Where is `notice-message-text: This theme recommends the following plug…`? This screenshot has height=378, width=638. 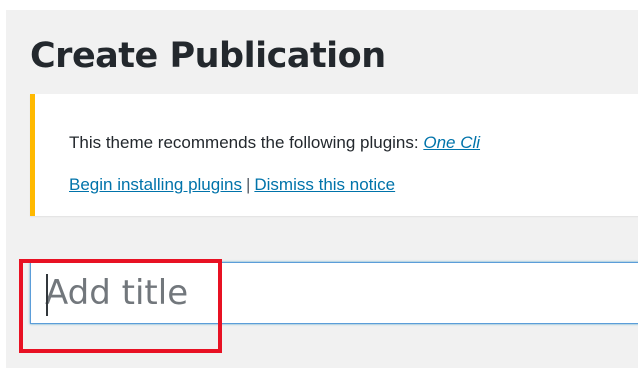 notice-message-text: This theme recommends the following plug… is located at coordinates (246, 142).